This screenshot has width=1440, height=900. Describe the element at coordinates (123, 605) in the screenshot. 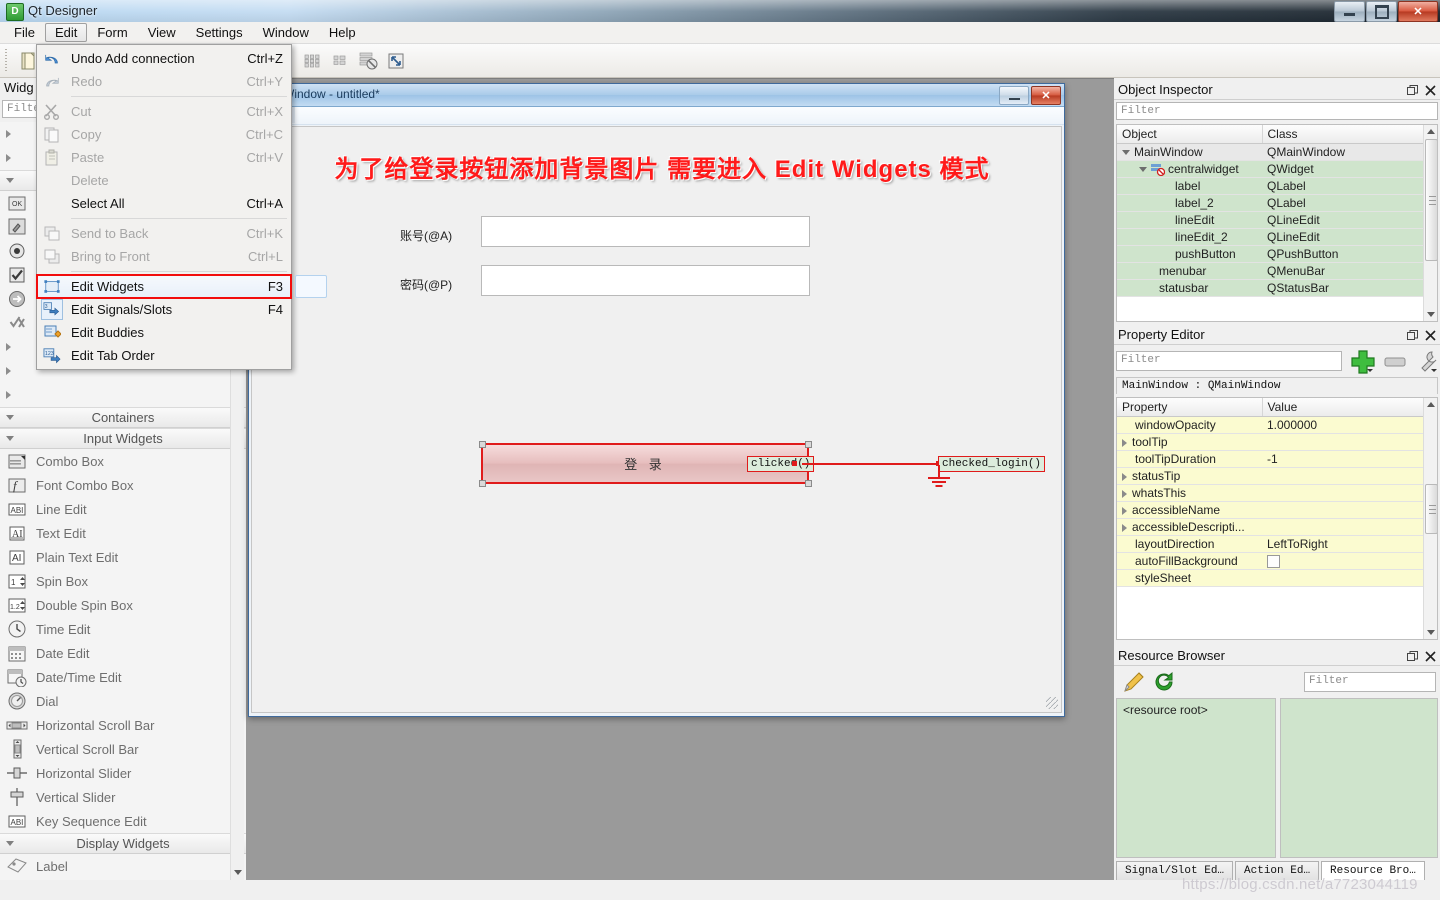

I see `widget-box-item-double-spin-box: 1.2 Double Spin Box` at that location.